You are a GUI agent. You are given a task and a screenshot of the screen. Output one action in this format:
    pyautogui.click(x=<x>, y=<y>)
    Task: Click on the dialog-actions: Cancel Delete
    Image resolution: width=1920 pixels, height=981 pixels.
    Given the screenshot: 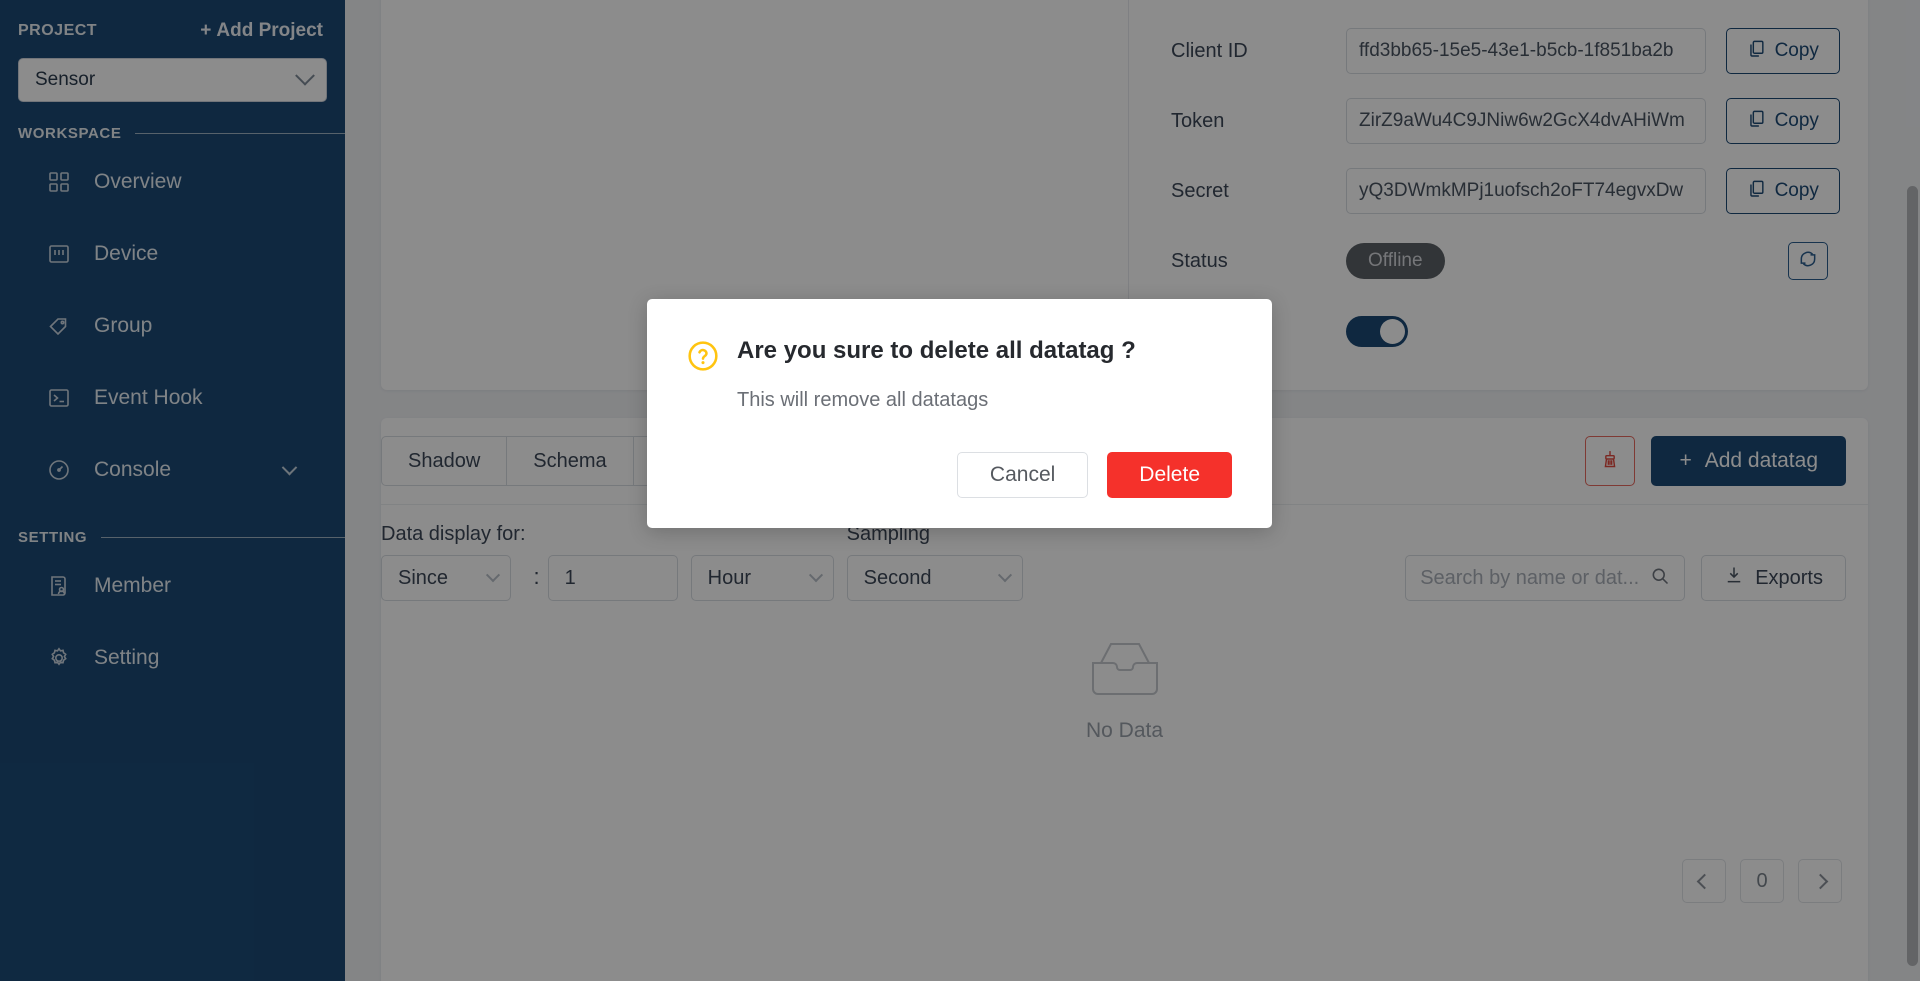 What is the action you would take?
    pyautogui.click(x=959, y=475)
    